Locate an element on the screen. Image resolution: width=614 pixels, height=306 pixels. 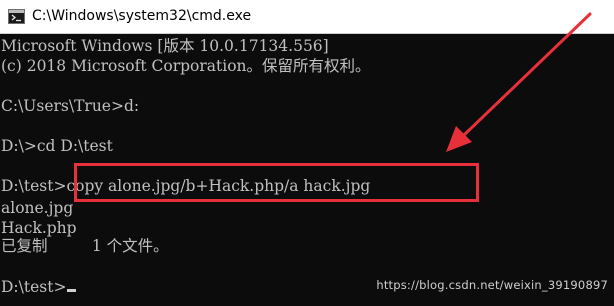
watermark-url: https://blog.csdn.net/weixin_39190897 is located at coordinates (492, 285).